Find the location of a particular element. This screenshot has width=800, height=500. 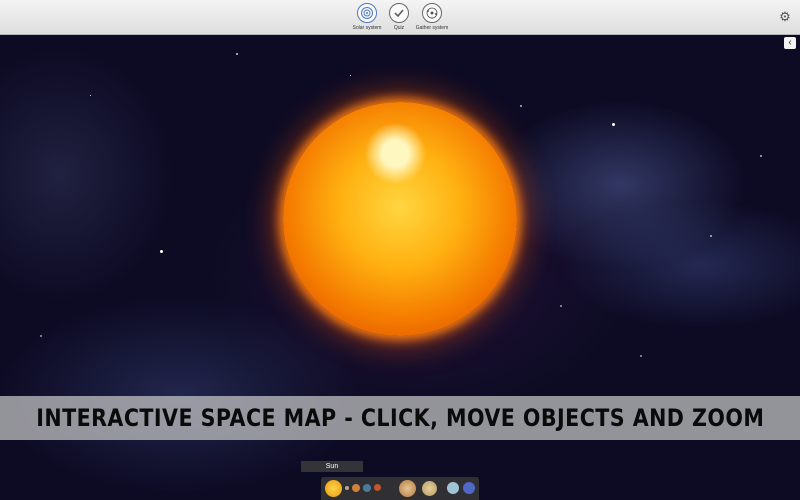

planet-venus is located at coordinates (356, 488).